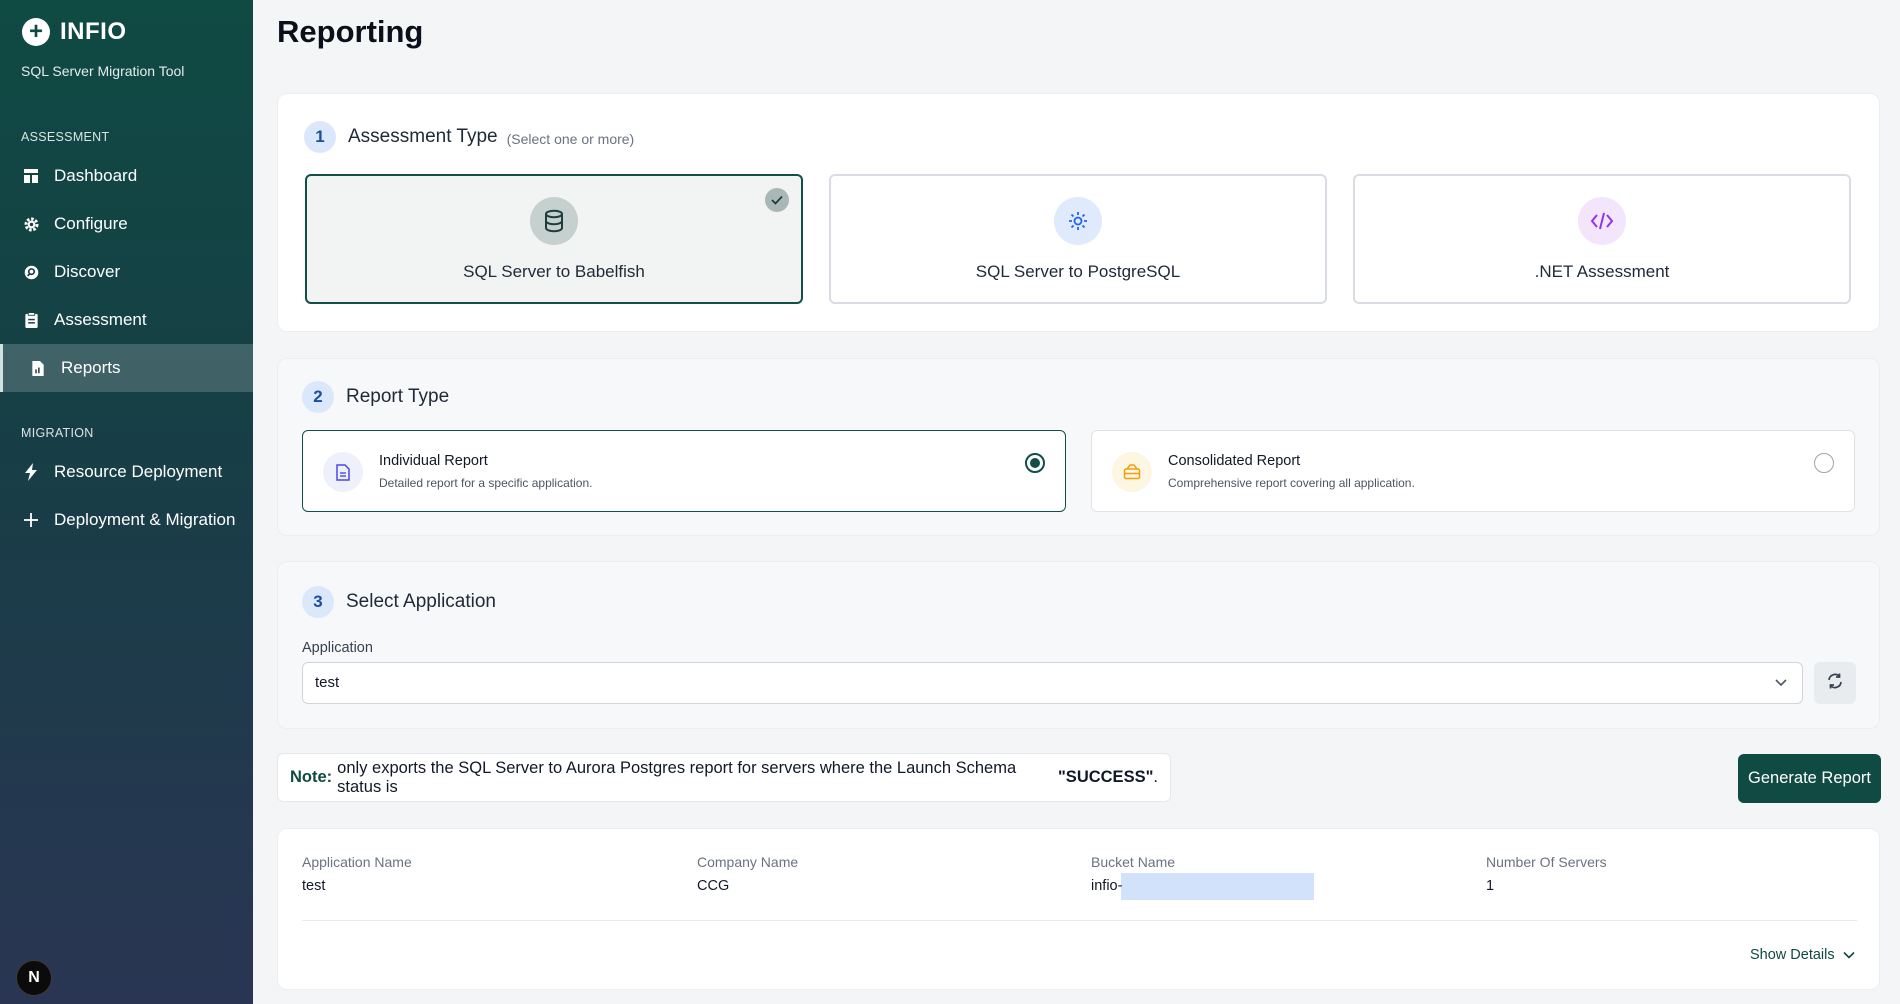 This screenshot has height=1004, width=1900. What do you see at coordinates (1546, 862) in the screenshot?
I see `info-header-servers: Number Of Servers` at bounding box center [1546, 862].